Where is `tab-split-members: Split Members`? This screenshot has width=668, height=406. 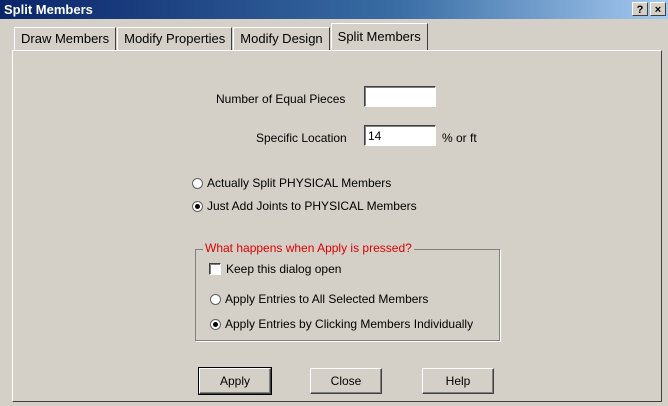
tab-split-members: Split Members is located at coordinates (379, 36).